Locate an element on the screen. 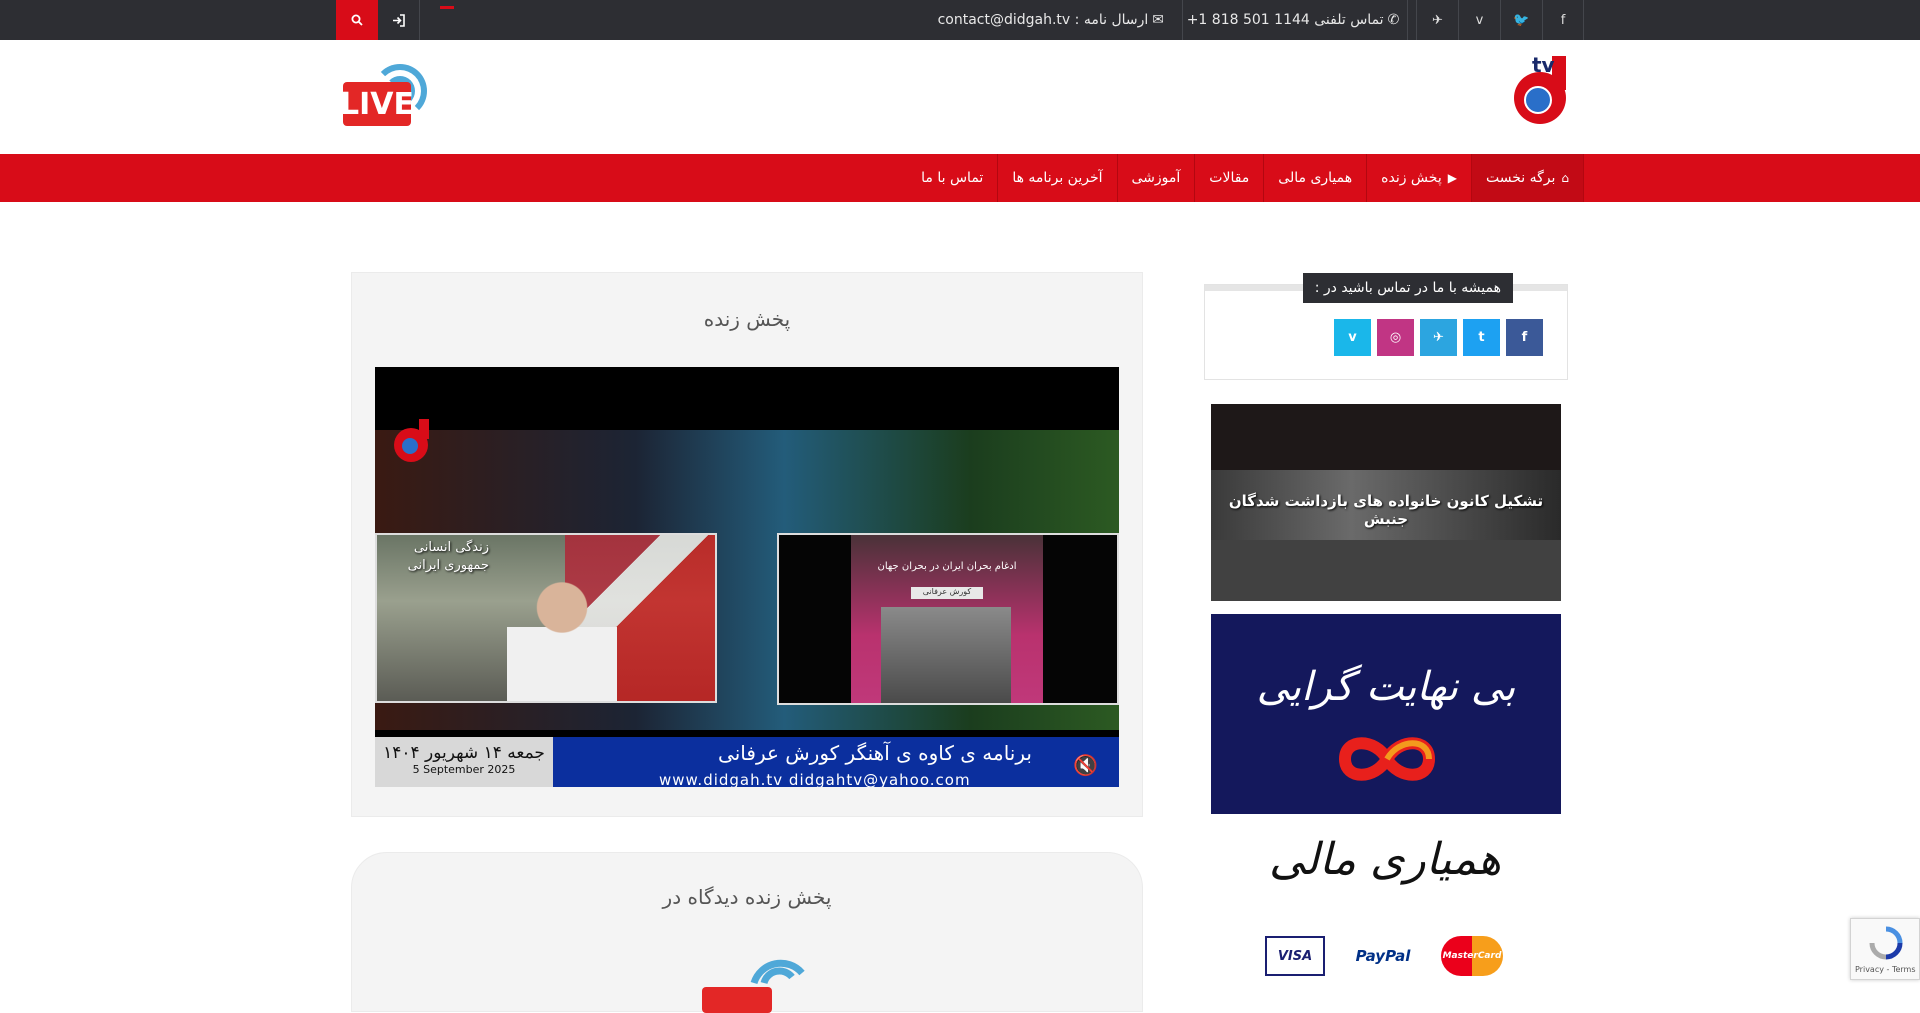  topbar-vimeo-link: v is located at coordinates (1479, 20).